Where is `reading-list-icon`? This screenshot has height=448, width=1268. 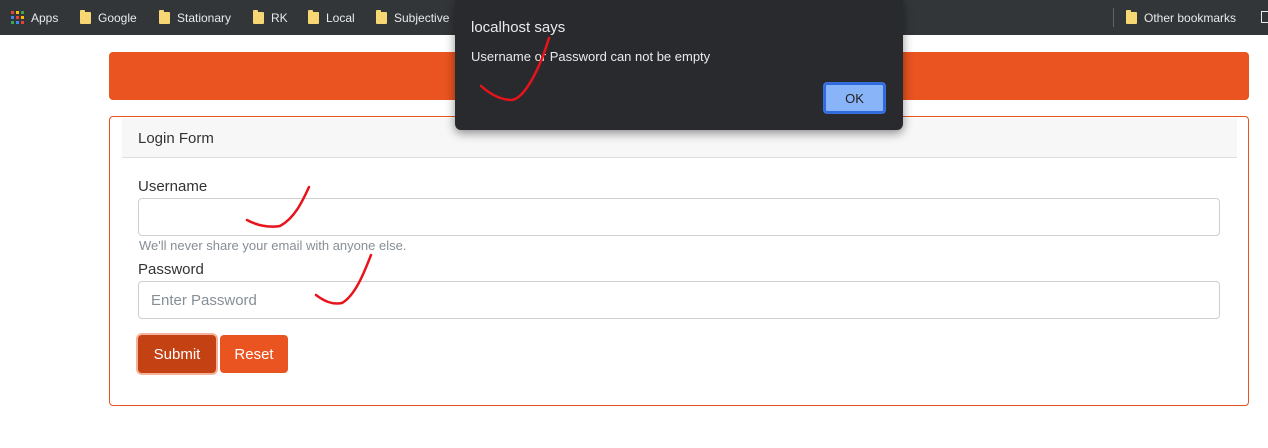 reading-list-icon is located at coordinates (1264, 17).